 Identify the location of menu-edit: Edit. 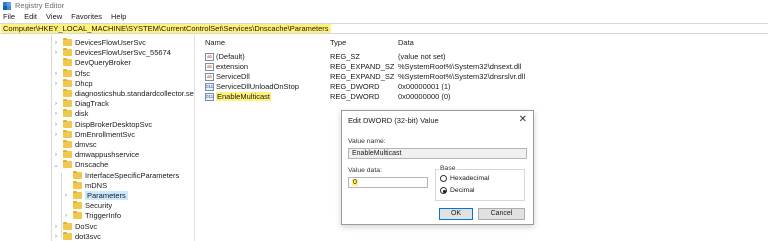
(30, 16).